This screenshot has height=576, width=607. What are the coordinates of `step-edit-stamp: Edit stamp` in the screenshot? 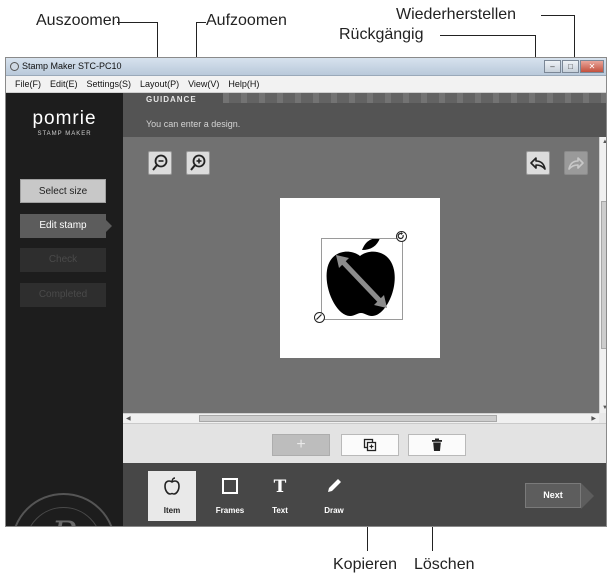 It's located at (66, 226).